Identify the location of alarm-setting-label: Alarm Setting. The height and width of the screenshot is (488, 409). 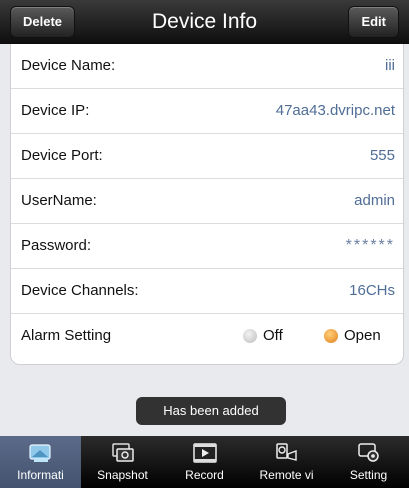
(66, 335).